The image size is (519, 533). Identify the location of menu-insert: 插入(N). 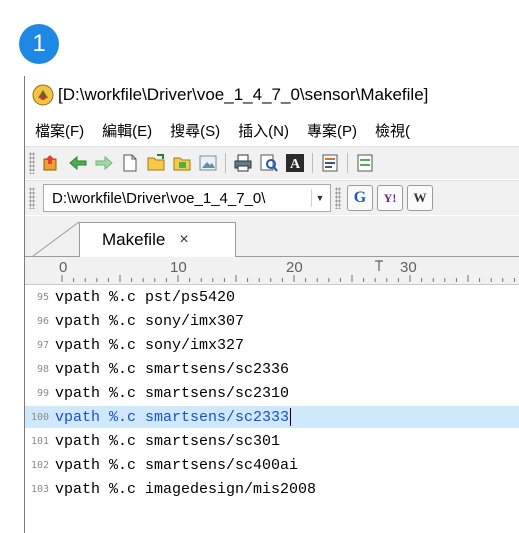
(263, 130).